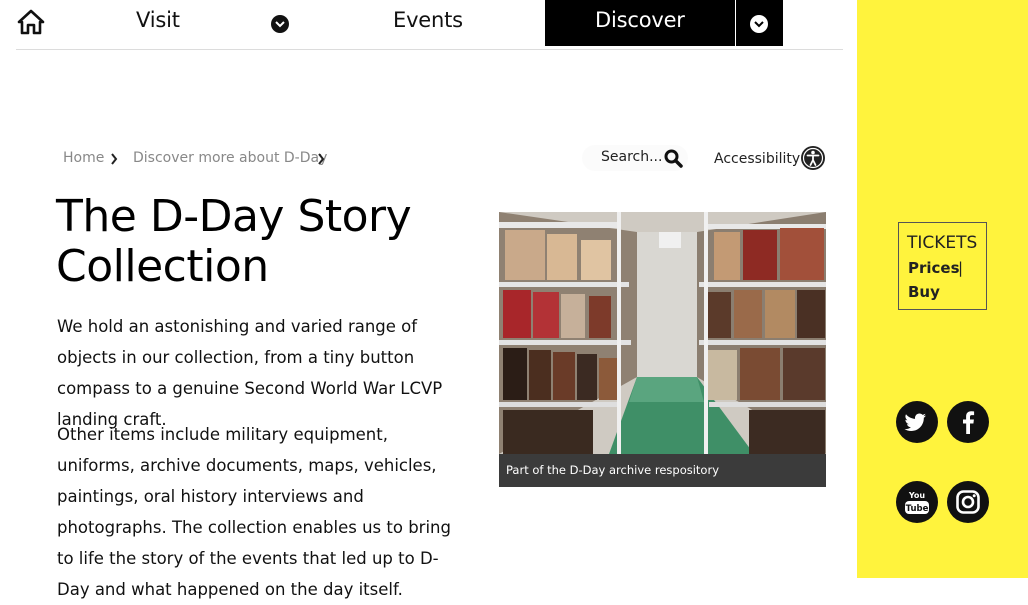 Image resolution: width=1028 pixels, height=605 pixels. What do you see at coordinates (83, 158) in the screenshot?
I see `breadcrumb-home-link: Home` at bounding box center [83, 158].